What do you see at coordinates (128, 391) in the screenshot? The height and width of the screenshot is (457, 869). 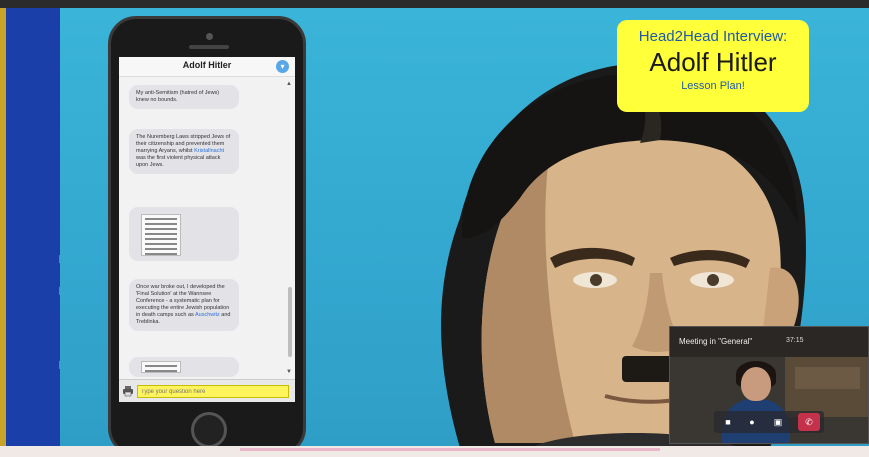 I see `printer-icon` at bounding box center [128, 391].